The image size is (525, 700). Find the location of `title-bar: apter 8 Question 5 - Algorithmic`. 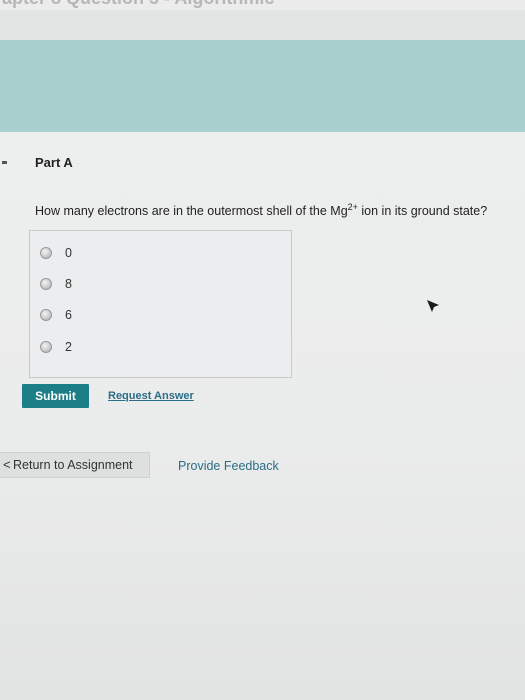

title-bar: apter 8 Question 5 - Algorithmic is located at coordinates (262, 5).